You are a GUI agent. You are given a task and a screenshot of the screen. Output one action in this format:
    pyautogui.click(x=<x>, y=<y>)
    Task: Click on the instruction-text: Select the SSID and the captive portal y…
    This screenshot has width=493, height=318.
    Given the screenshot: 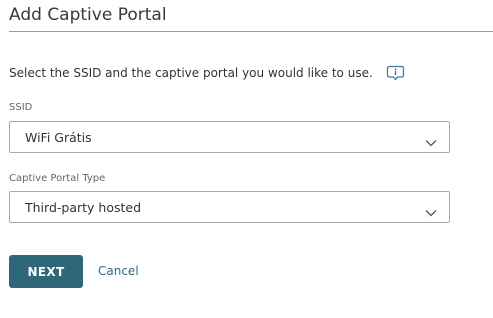 What is the action you would take?
    pyautogui.click(x=191, y=73)
    